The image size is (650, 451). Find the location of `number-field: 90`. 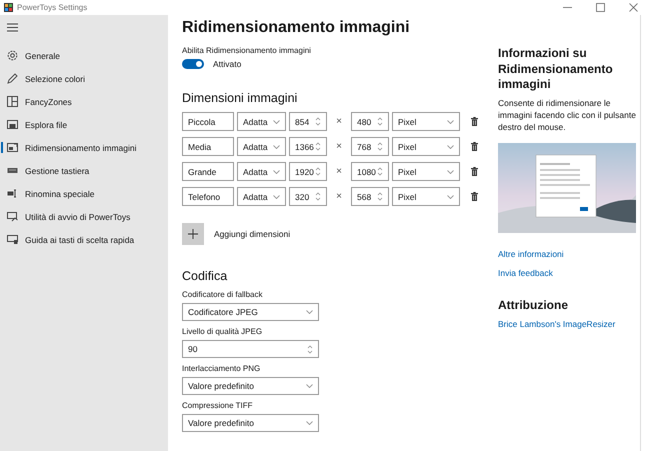

number-field: 90 is located at coordinates (250, 349).